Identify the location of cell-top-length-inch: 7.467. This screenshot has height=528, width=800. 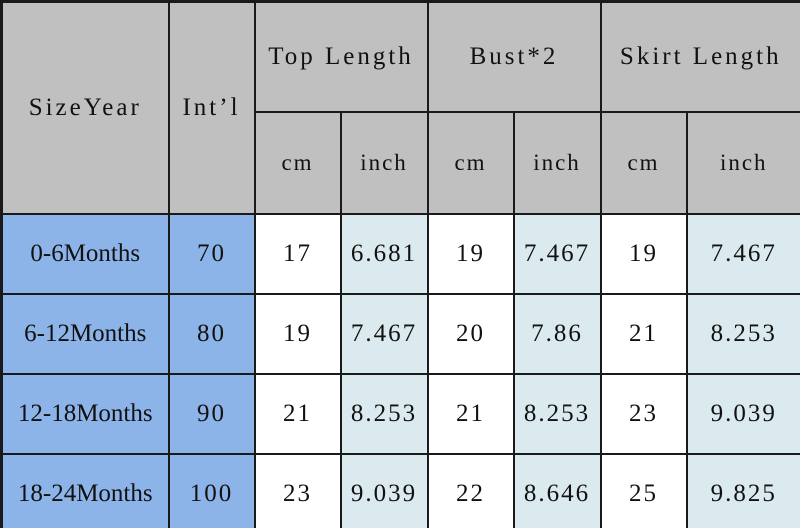
(384, 334).